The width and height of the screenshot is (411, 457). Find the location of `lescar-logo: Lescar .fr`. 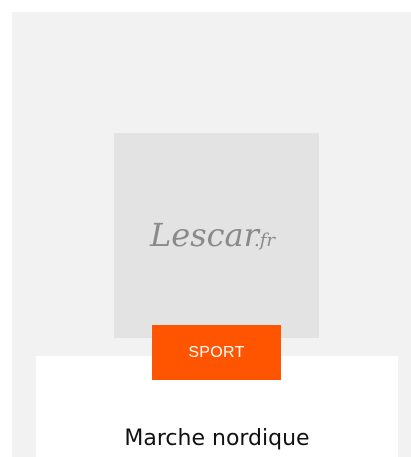

lescar-logo: Lescar .fr is located at coordinates (212, 235).